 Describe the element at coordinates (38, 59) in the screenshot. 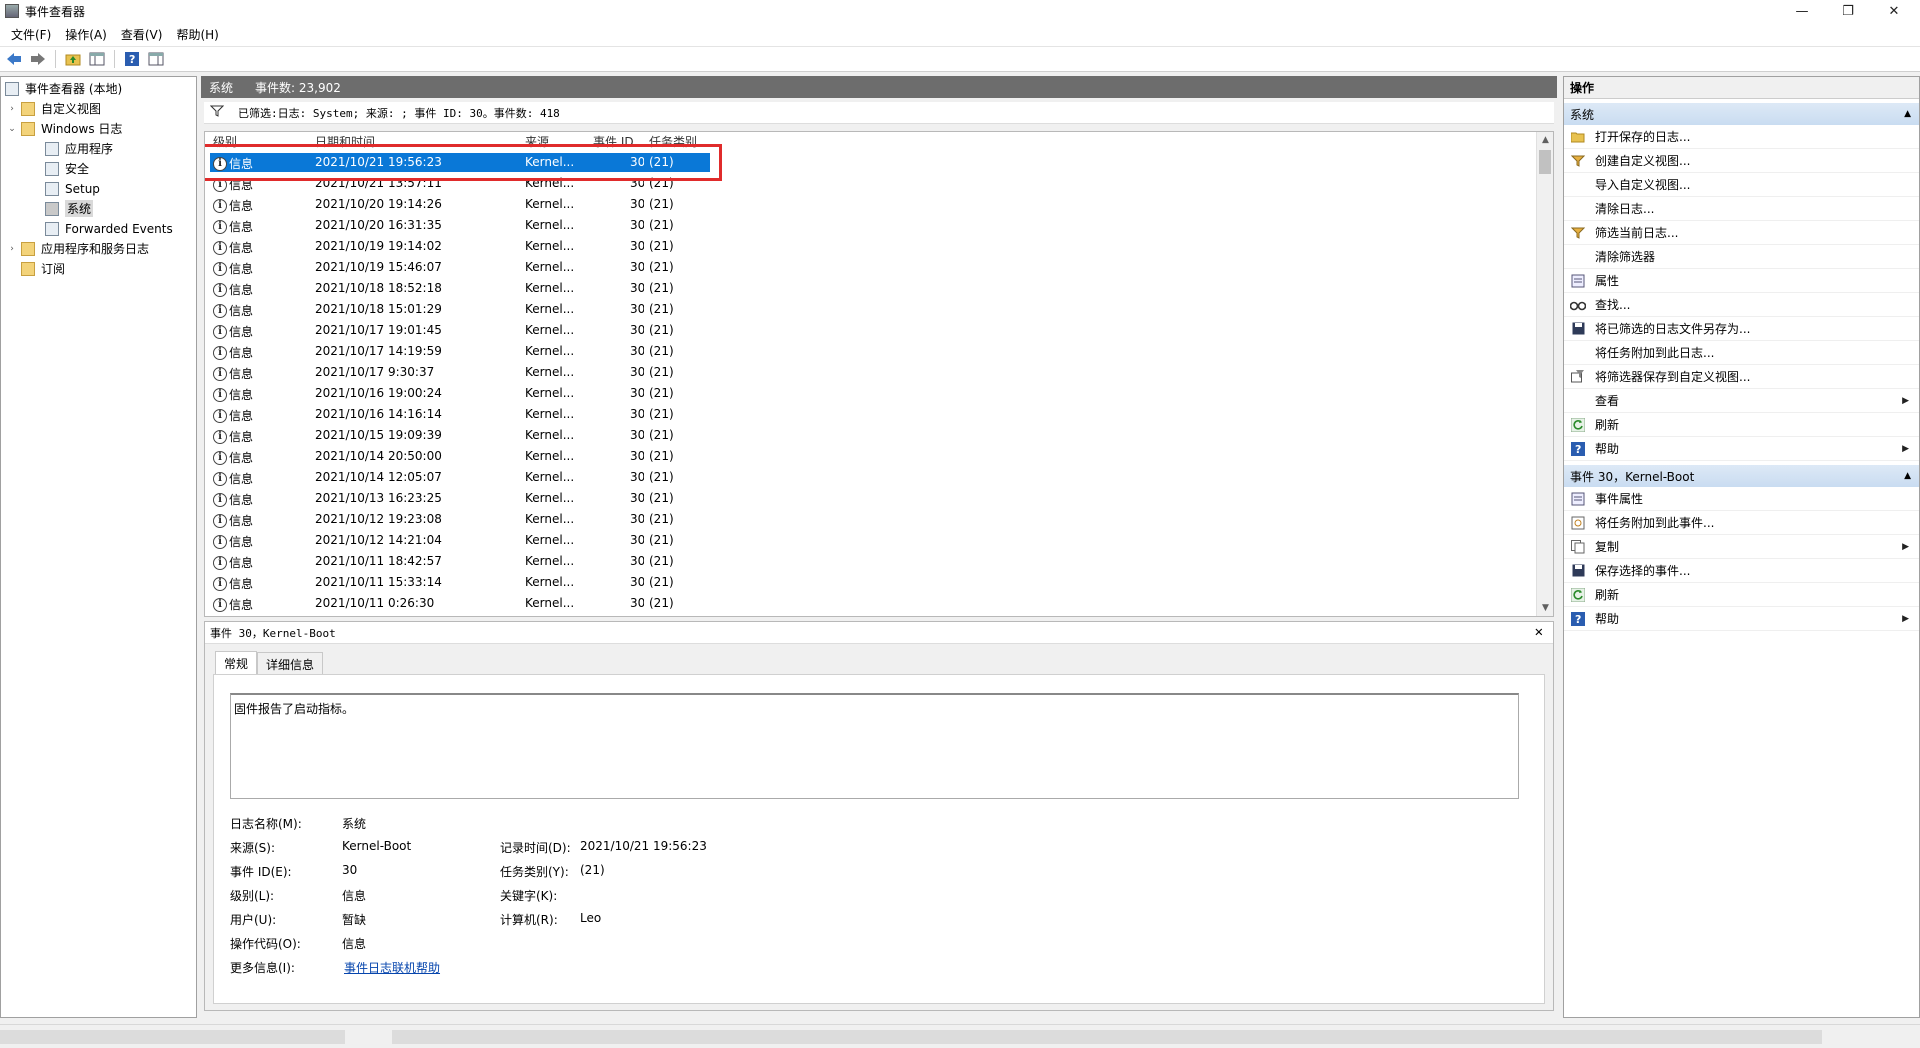

I see `forward-icon` at that location.